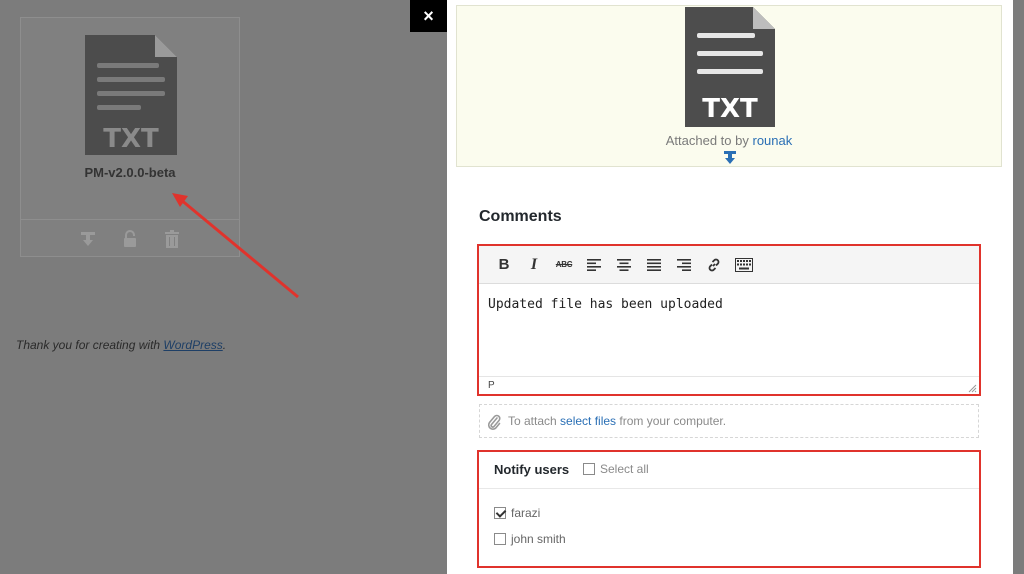 This screenshot has width=1024, height=574. What do you see at coordinates (494, 422) in the screenshot?
I see `paperclip-icon` at bounding box center [494, 422].